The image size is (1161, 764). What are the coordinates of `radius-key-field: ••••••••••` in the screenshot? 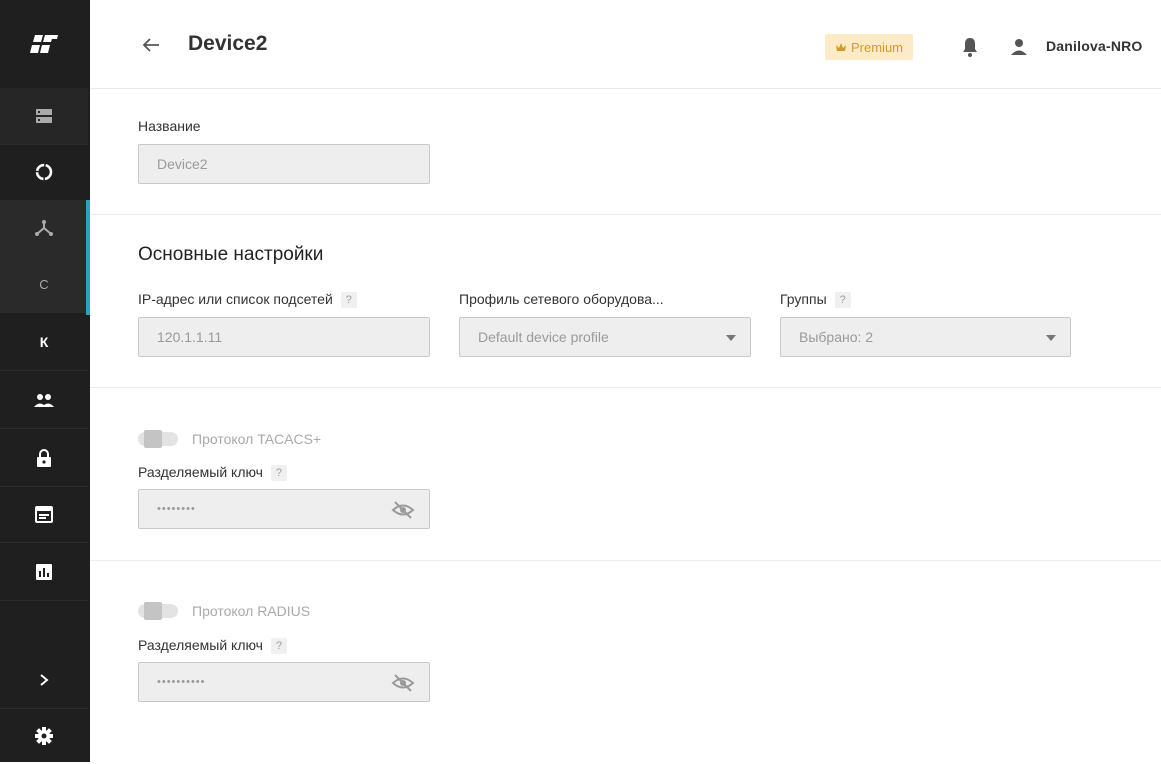 It's located at (284, 682).